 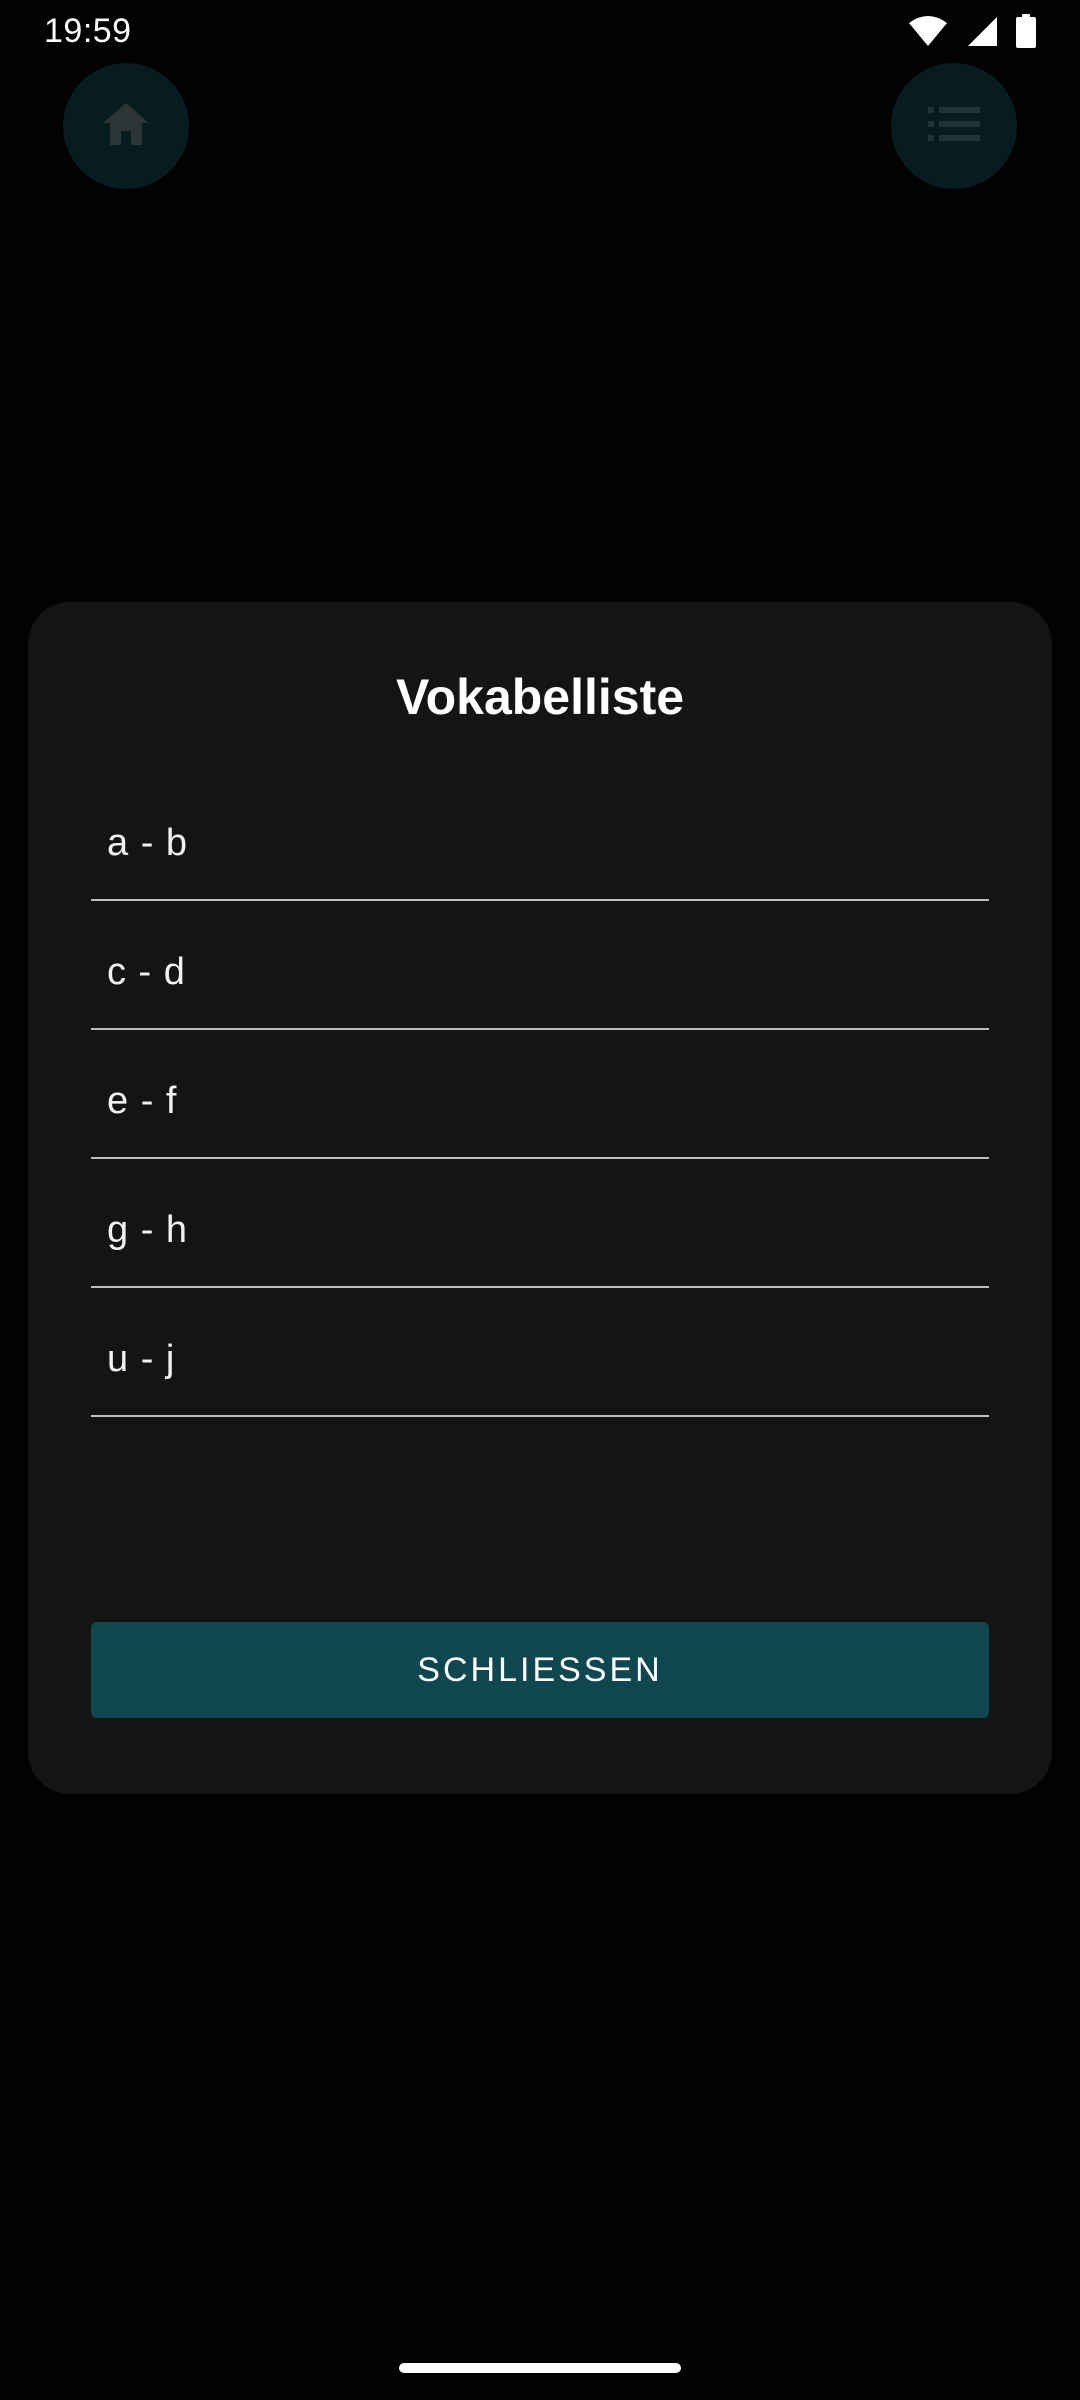 What do you see at coordinates (142, 1101) in the screenshot?
I see `vocab-item-label: e - f` at bounding box center [142, 1101].